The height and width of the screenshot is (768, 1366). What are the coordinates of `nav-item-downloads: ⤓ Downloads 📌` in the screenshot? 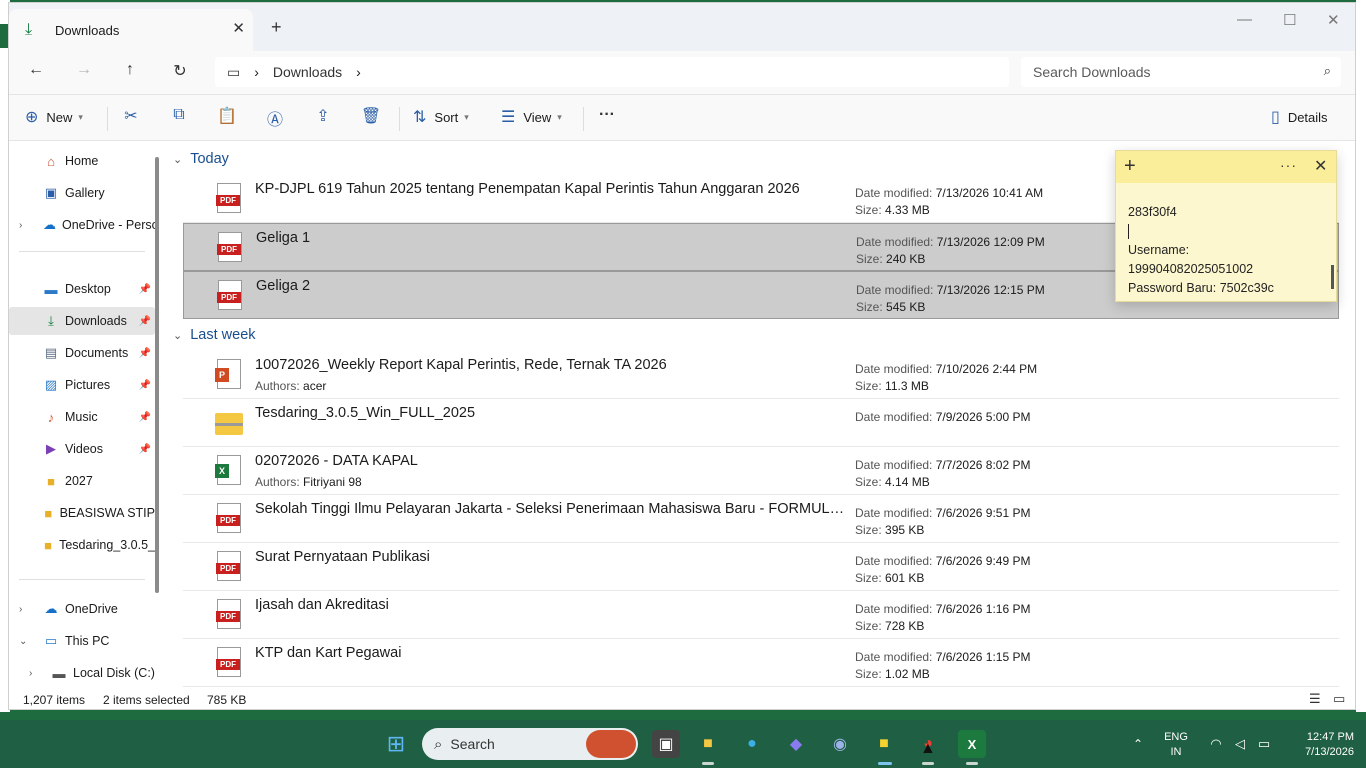 It's located at (82, 321).